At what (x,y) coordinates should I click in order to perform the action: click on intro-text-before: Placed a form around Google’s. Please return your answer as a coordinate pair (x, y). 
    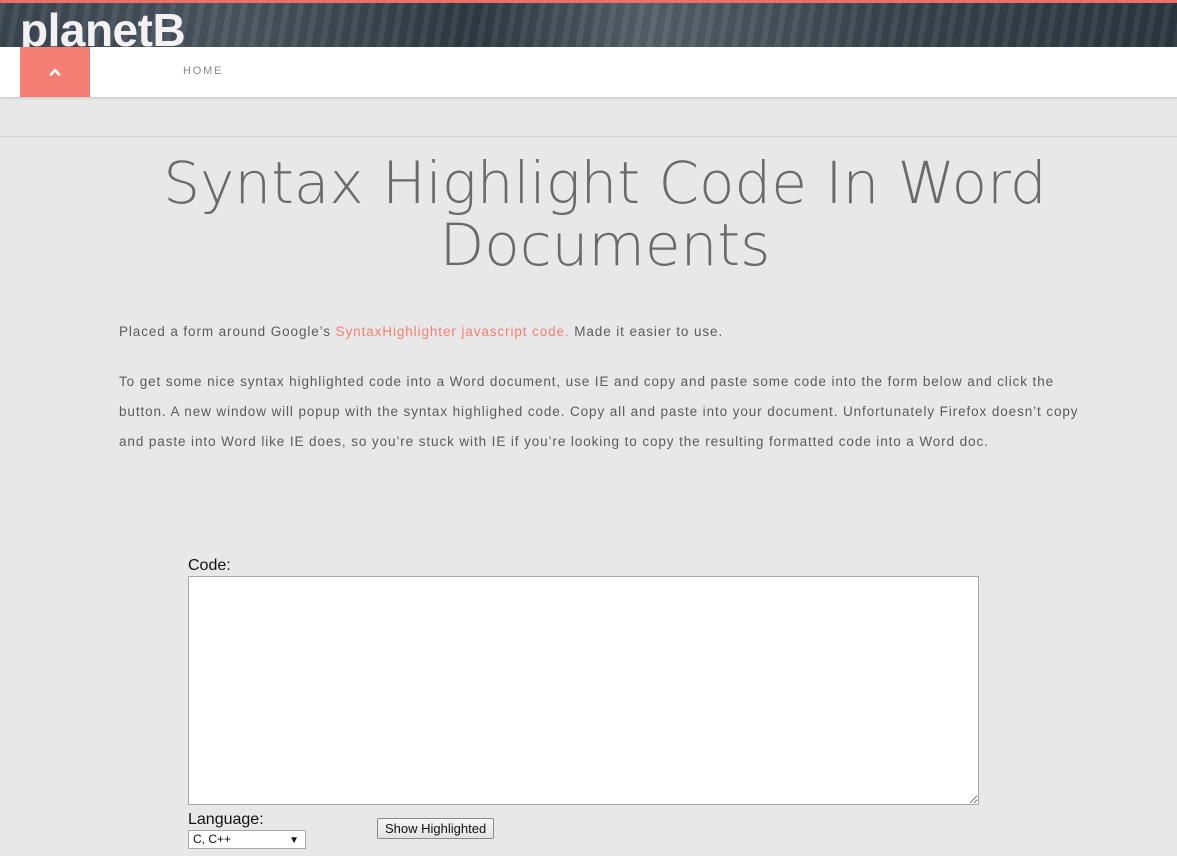
    Looking at the image, I should click on (227, 331).